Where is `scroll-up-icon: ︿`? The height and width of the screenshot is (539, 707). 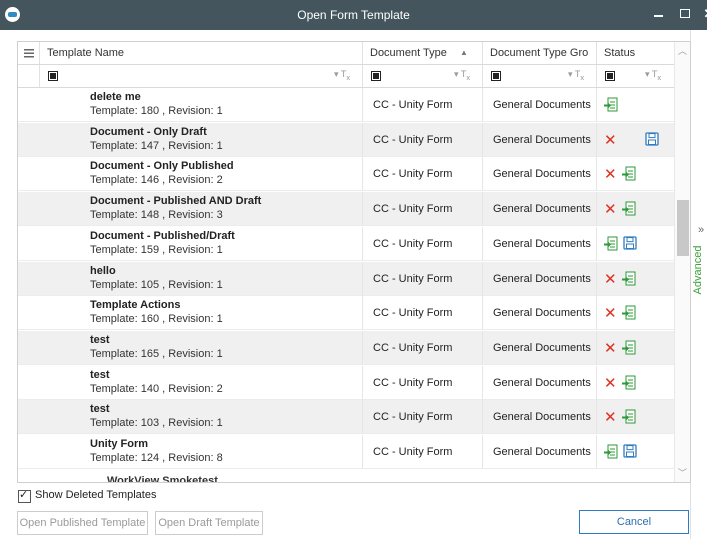
scroll-up-icon: ︿ is located at coordinates (682, 50).